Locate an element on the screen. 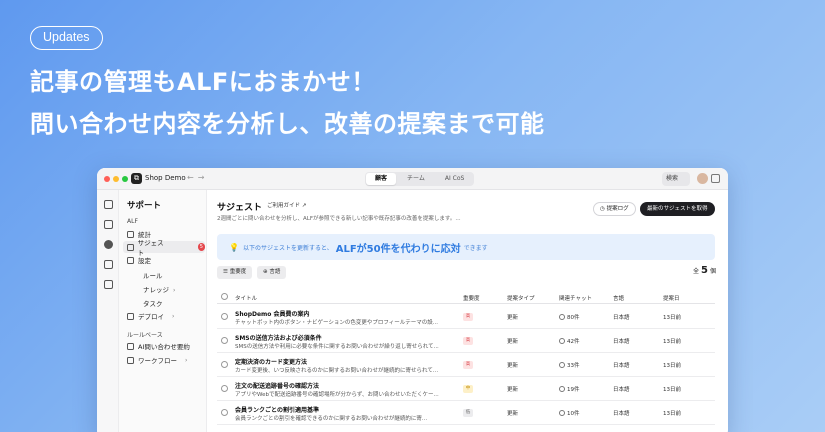  sidebar-item-label: AI問い合わせ要約 is located at coordinates (164, 347).